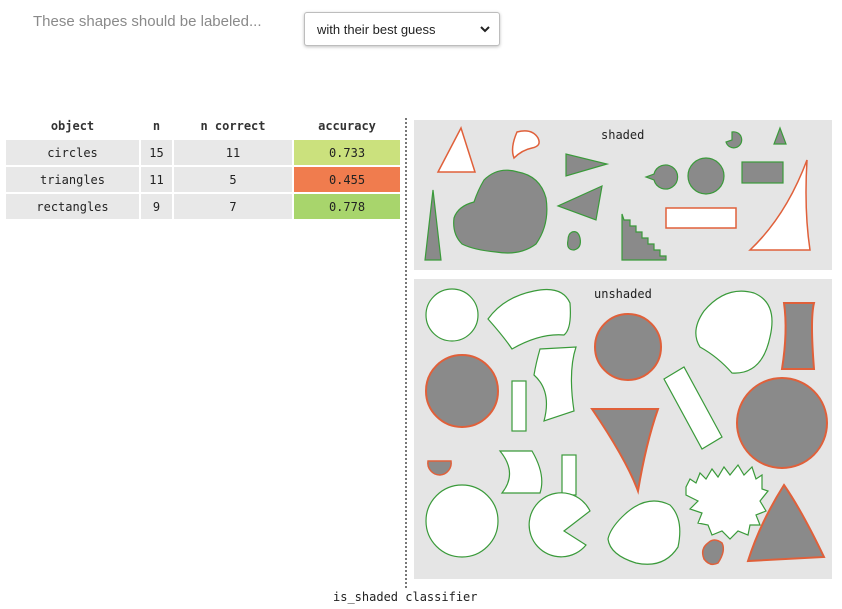 The image size is (842, 609). What do you see at coordinates (406, 353) in the screenshot?
I see `vertical-divider` at bounding box center [406, 353].